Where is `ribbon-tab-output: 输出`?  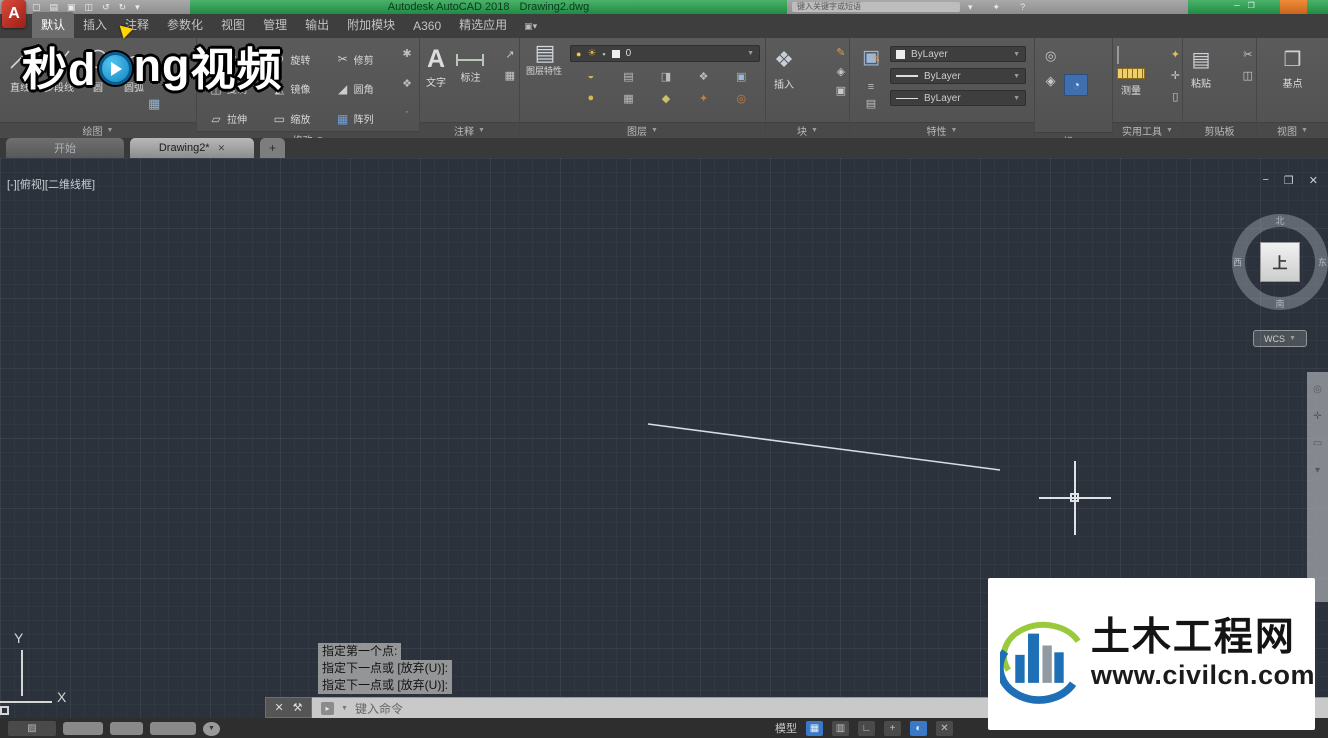
ribbon-tab-output: 输出 is located at coordinates (317, 25).